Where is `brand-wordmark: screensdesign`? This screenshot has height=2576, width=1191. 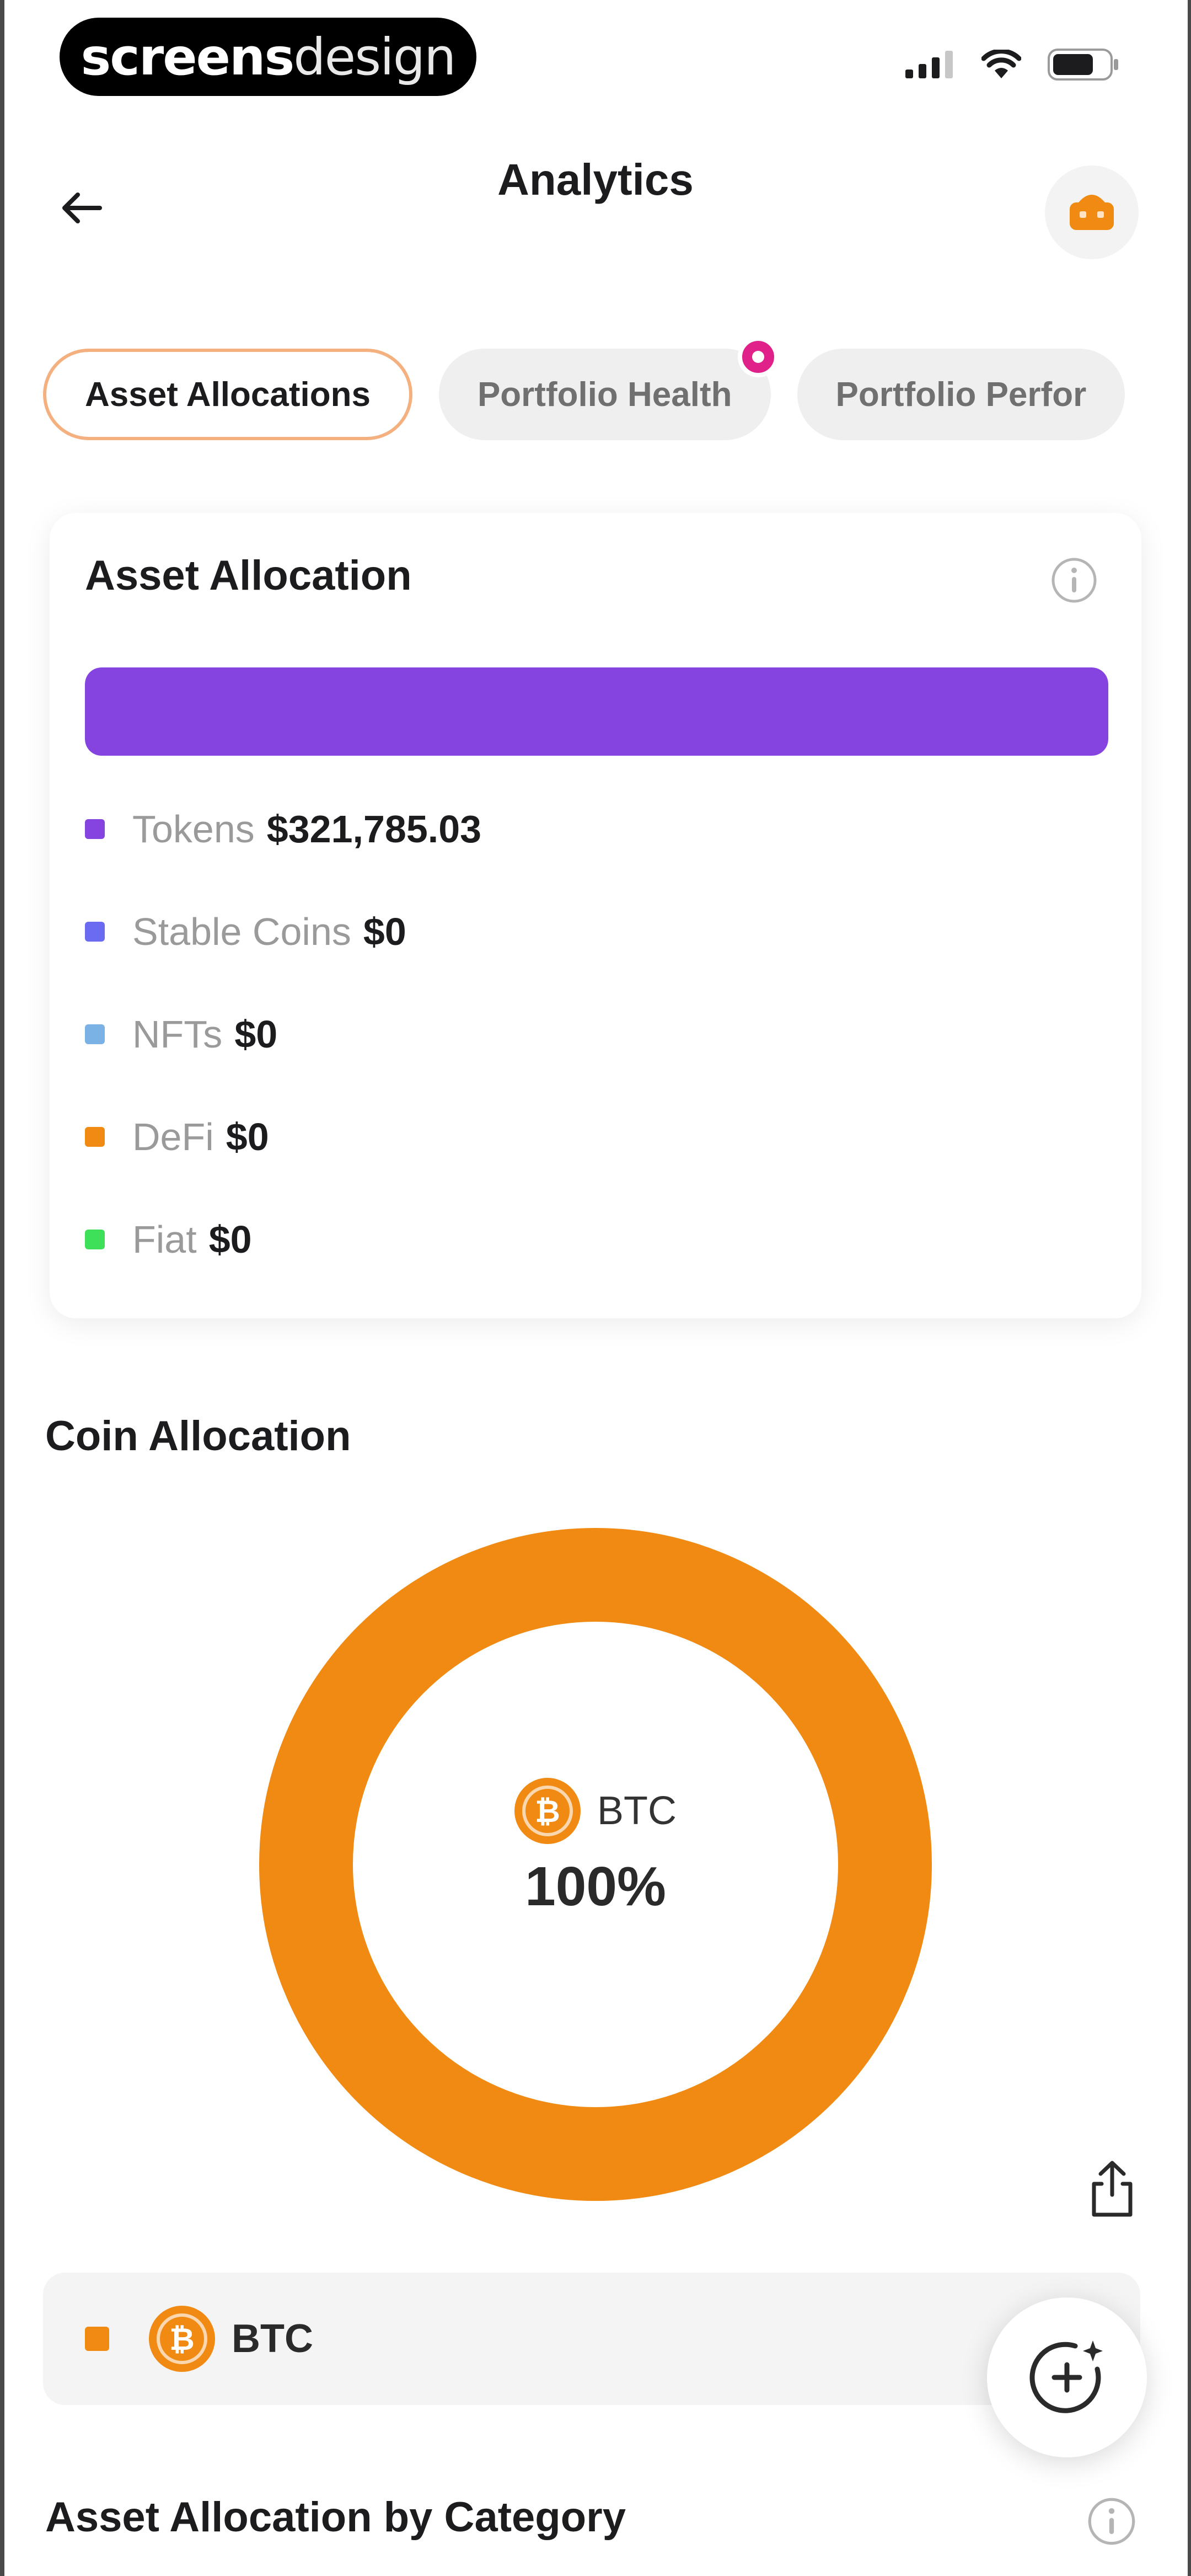 brand-wordmark: screensdesign is located at coordinates (269, 57).